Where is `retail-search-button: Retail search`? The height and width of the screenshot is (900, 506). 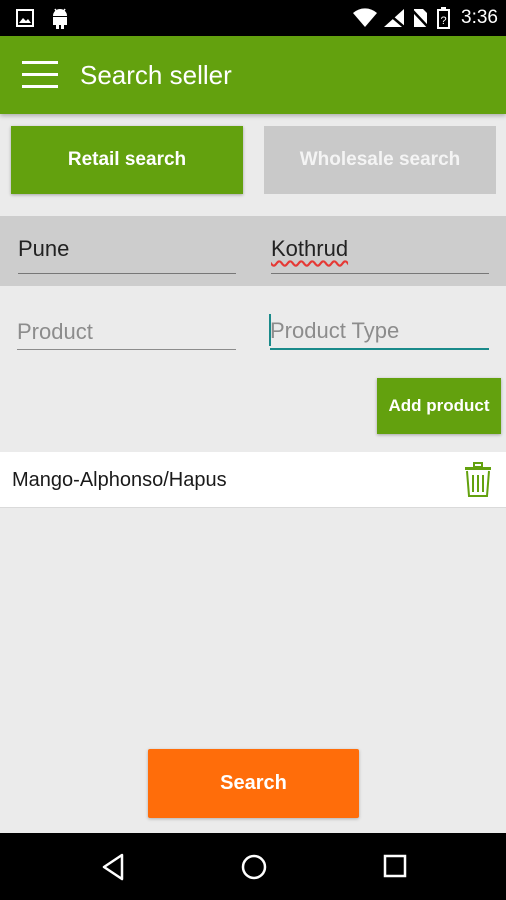 retail-search-button: Retail search is located at coordinates (127, 160).